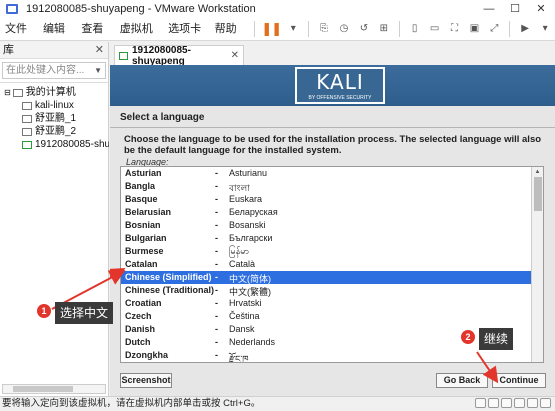  I want to click on annotation-badge-1: 1, so click(44, 311).